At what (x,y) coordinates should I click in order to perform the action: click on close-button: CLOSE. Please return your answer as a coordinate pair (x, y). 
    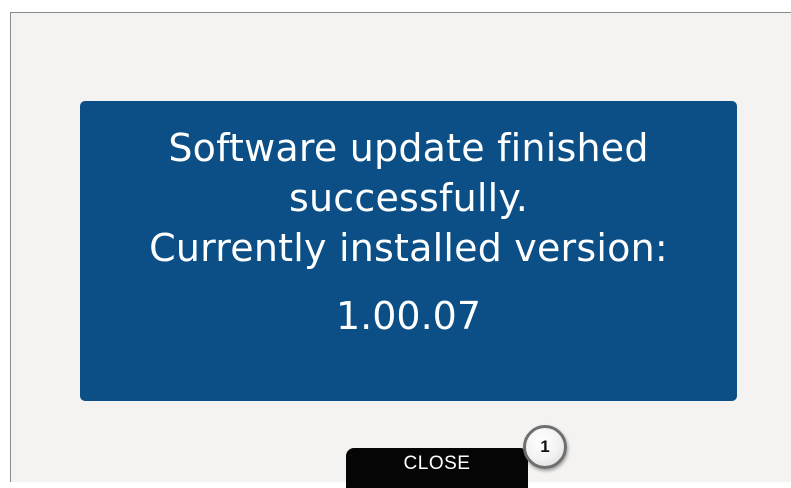
    Looking at the image, I should click on (437, 468).